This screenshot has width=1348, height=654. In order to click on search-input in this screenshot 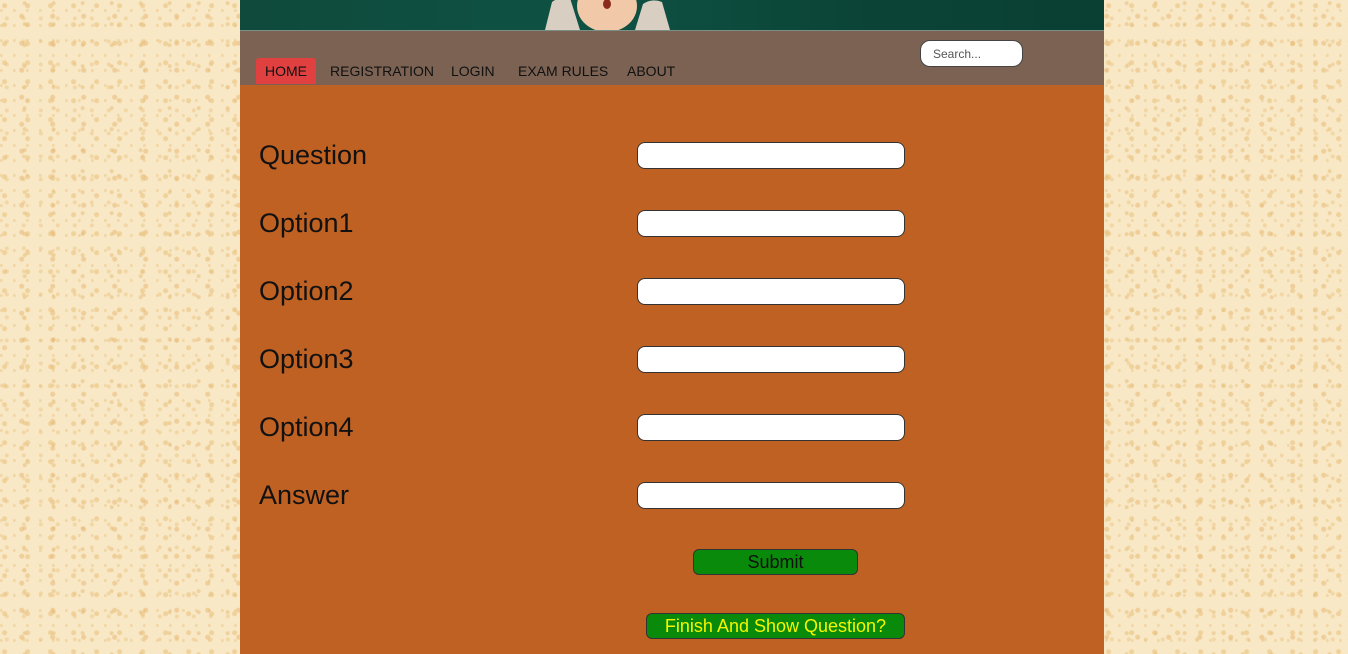, I will do `click(971, 53)`.